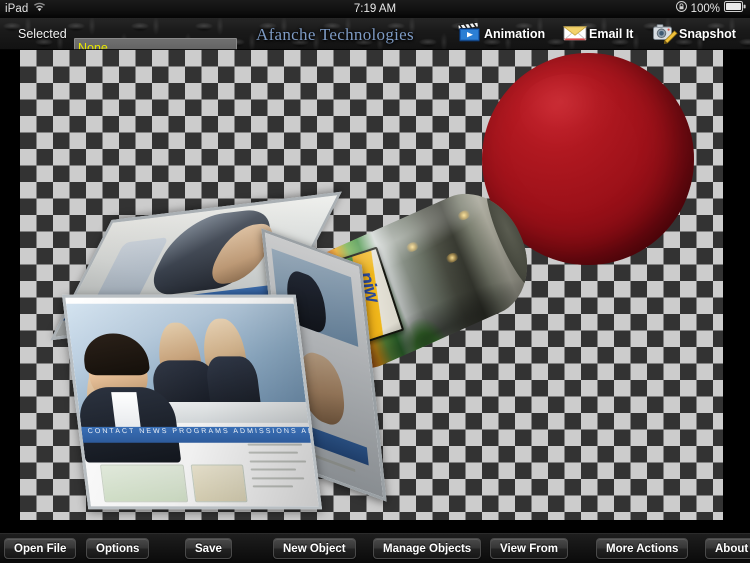  I want to click on selected-object-value: None, so click(93, 45).